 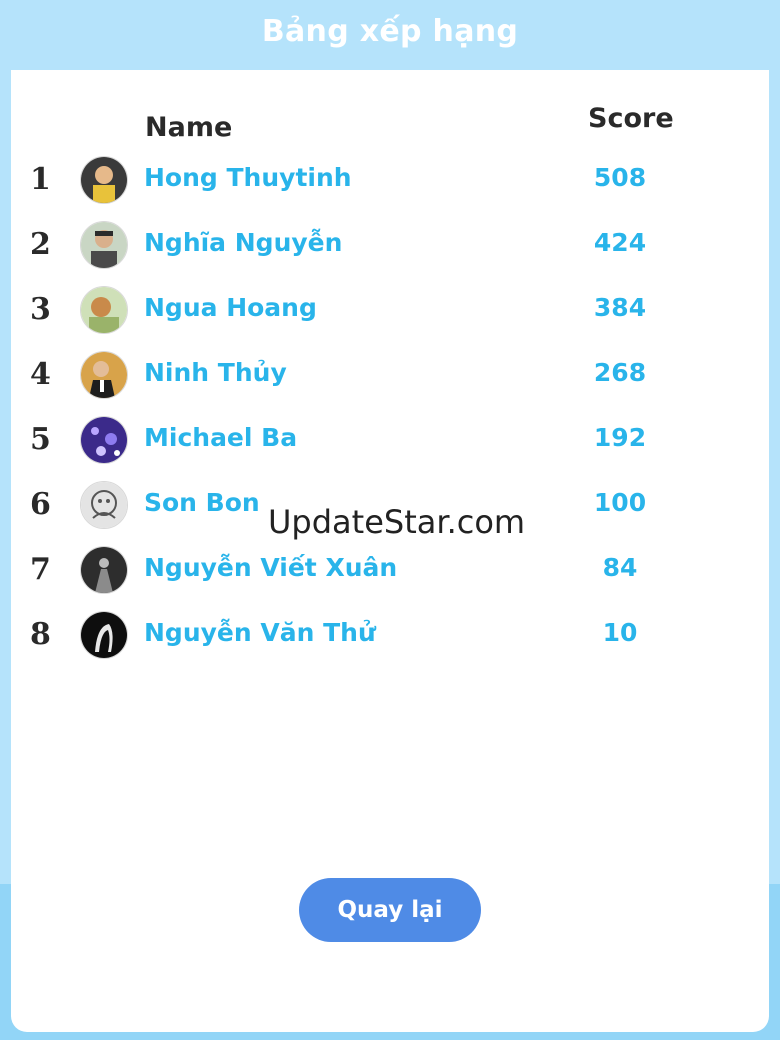 What do you see at coordinates (40, 504) in the screenshot?
I see `rank-number: 6` at bounding box center [40, 504].